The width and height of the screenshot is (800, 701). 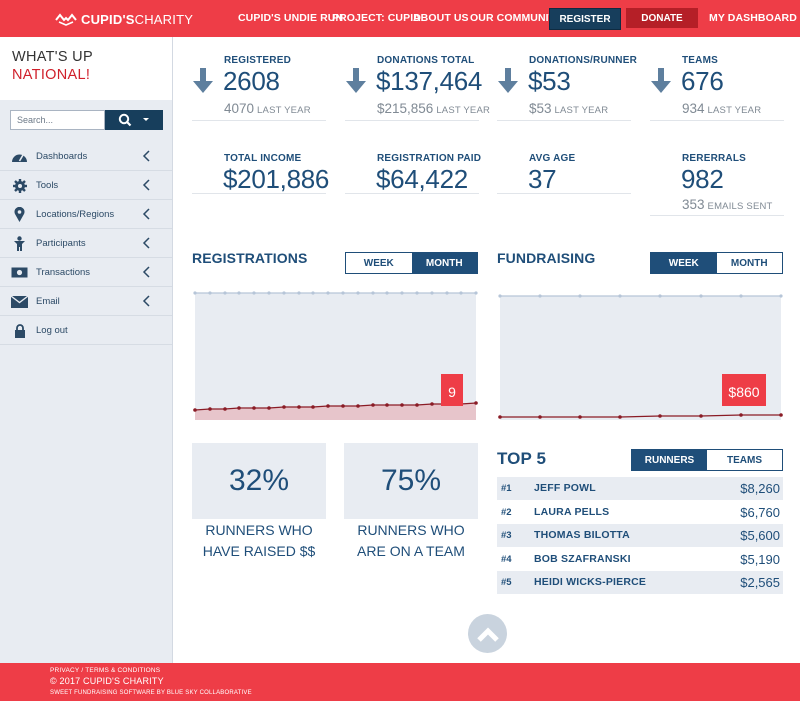 I want to click on percent-card-raised: 32%, so click(x=259, y=481).